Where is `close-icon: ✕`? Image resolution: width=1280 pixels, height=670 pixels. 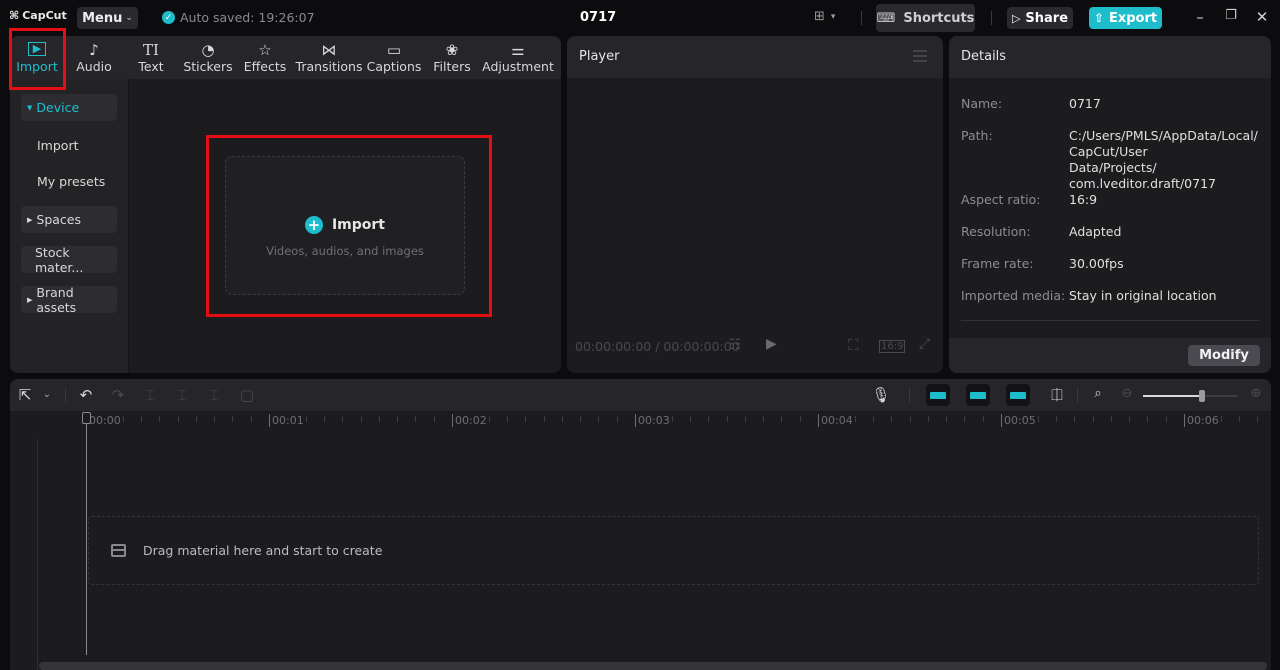
close-icon: ✕ is located at coordinates (1262, 17).